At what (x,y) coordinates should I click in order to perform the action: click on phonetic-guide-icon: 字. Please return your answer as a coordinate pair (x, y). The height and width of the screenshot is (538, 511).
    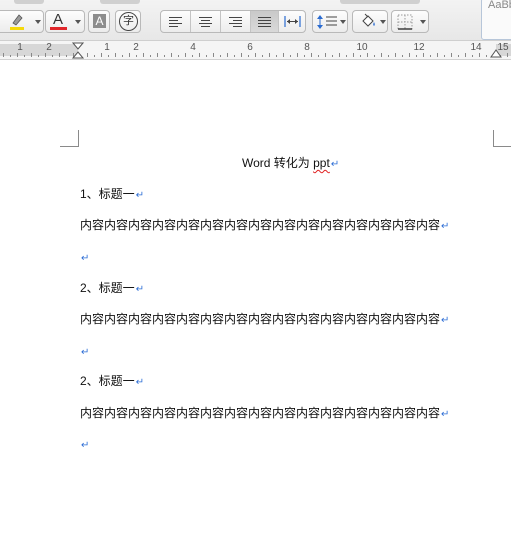
    Looking at the image, I should click on (128, 21).